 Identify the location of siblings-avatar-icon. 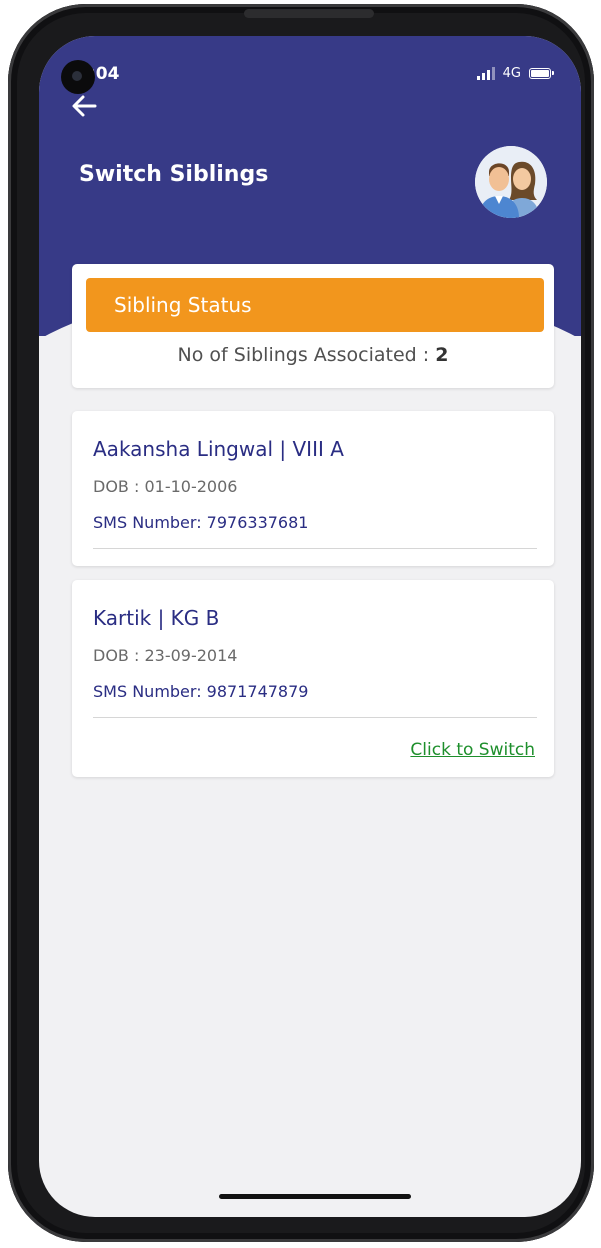
(511, 182).